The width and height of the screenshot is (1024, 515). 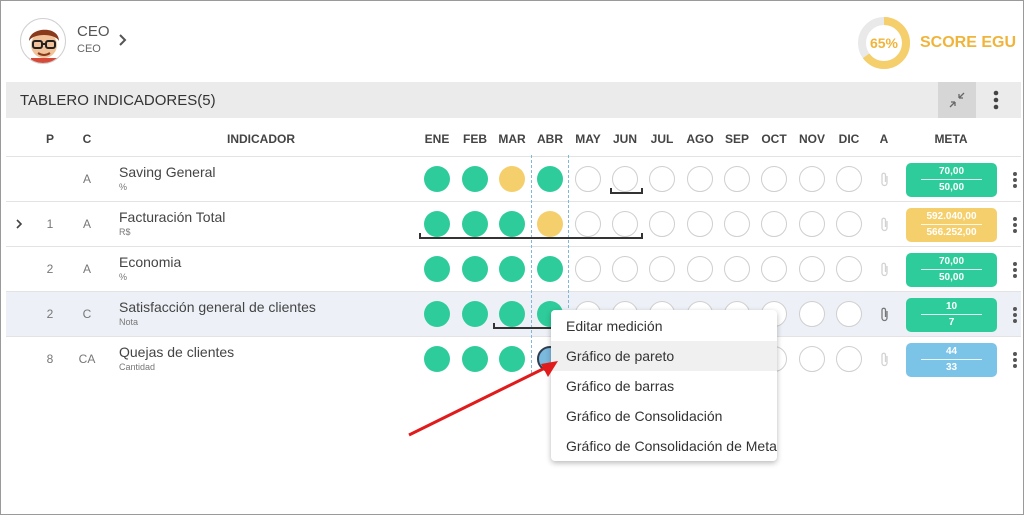 I want to click on month-guide-line, so click(x=531, y=264).